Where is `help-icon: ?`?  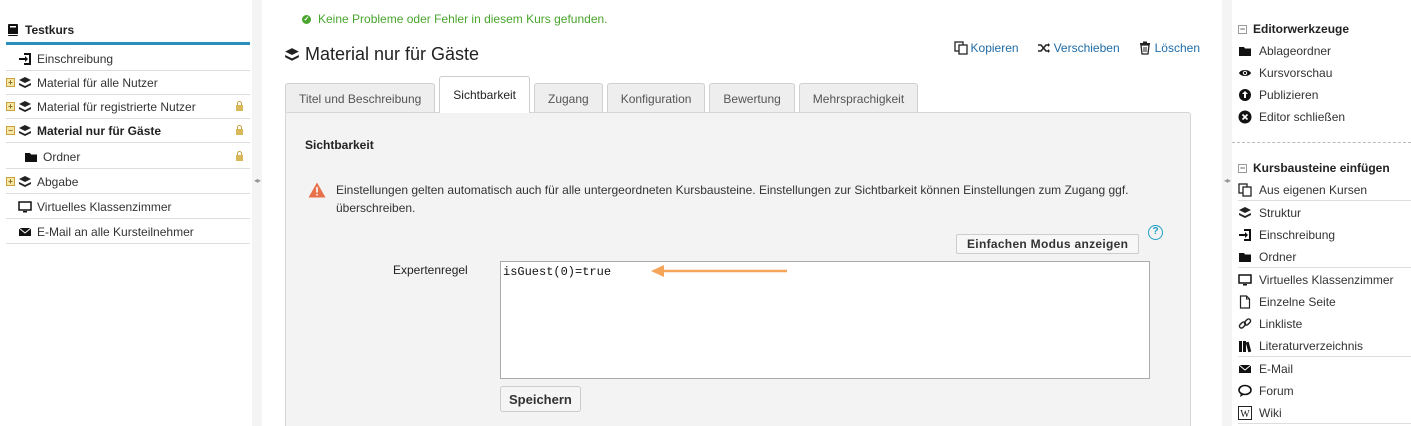
help-icon: ? is located at coordinates (1155, 232).